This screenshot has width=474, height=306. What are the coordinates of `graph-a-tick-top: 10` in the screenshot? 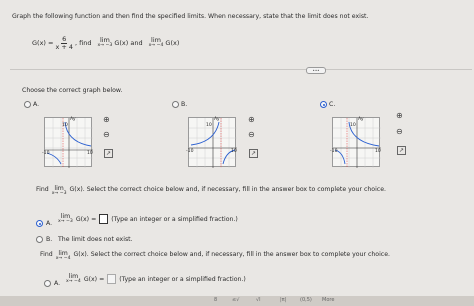 It's located at (65, 125).